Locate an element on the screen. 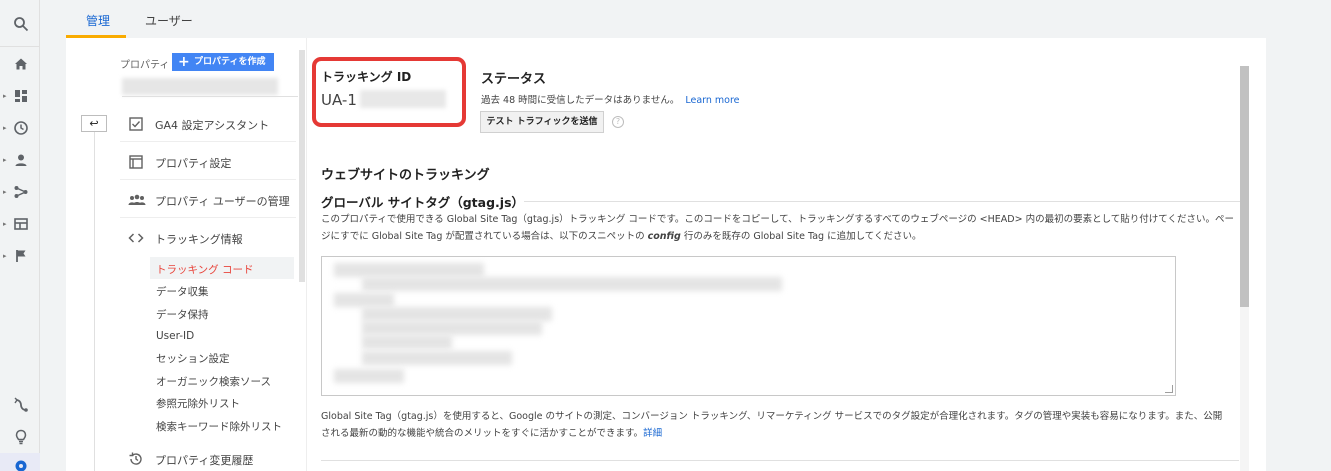 The image size is (1331, 471). sub-item-search-term-exclusion: 検索キーワード除外リスト is located at coordinates (219, 426).